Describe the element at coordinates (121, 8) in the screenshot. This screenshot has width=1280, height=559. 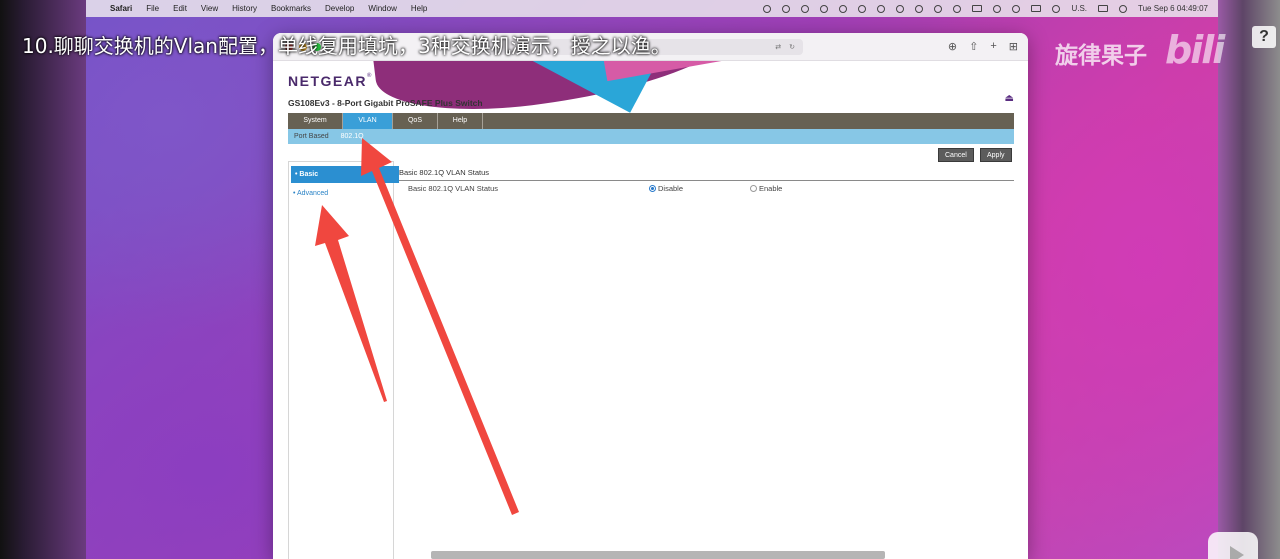
I see `menu-safari: Safari` at that location.